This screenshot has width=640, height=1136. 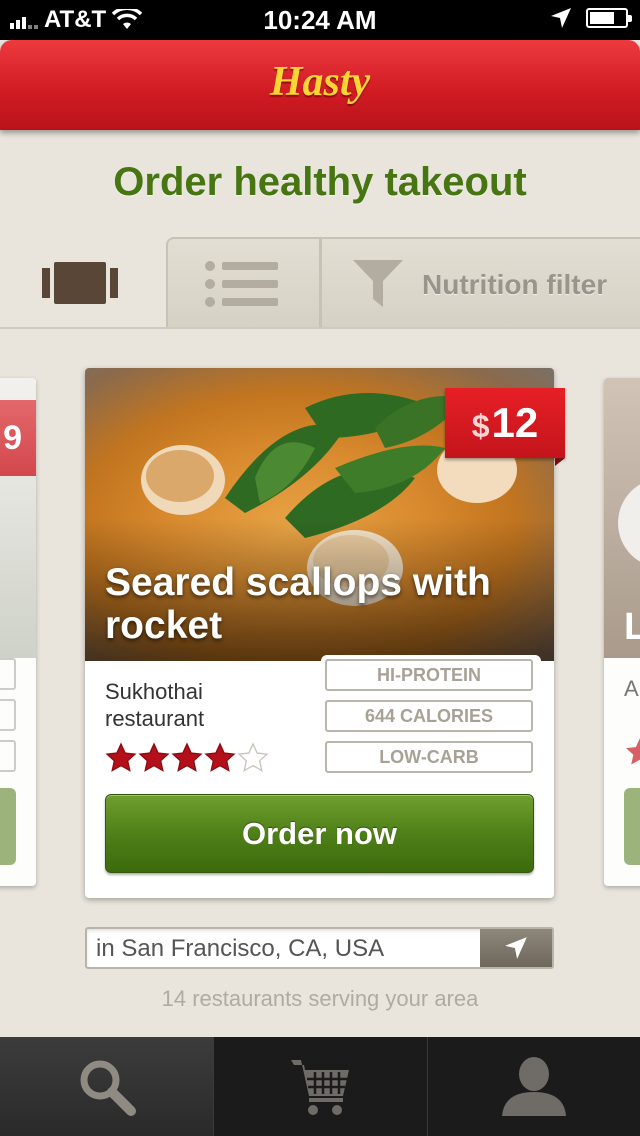 I want to click on app-header: Hasty, so click(x=320, y=85).